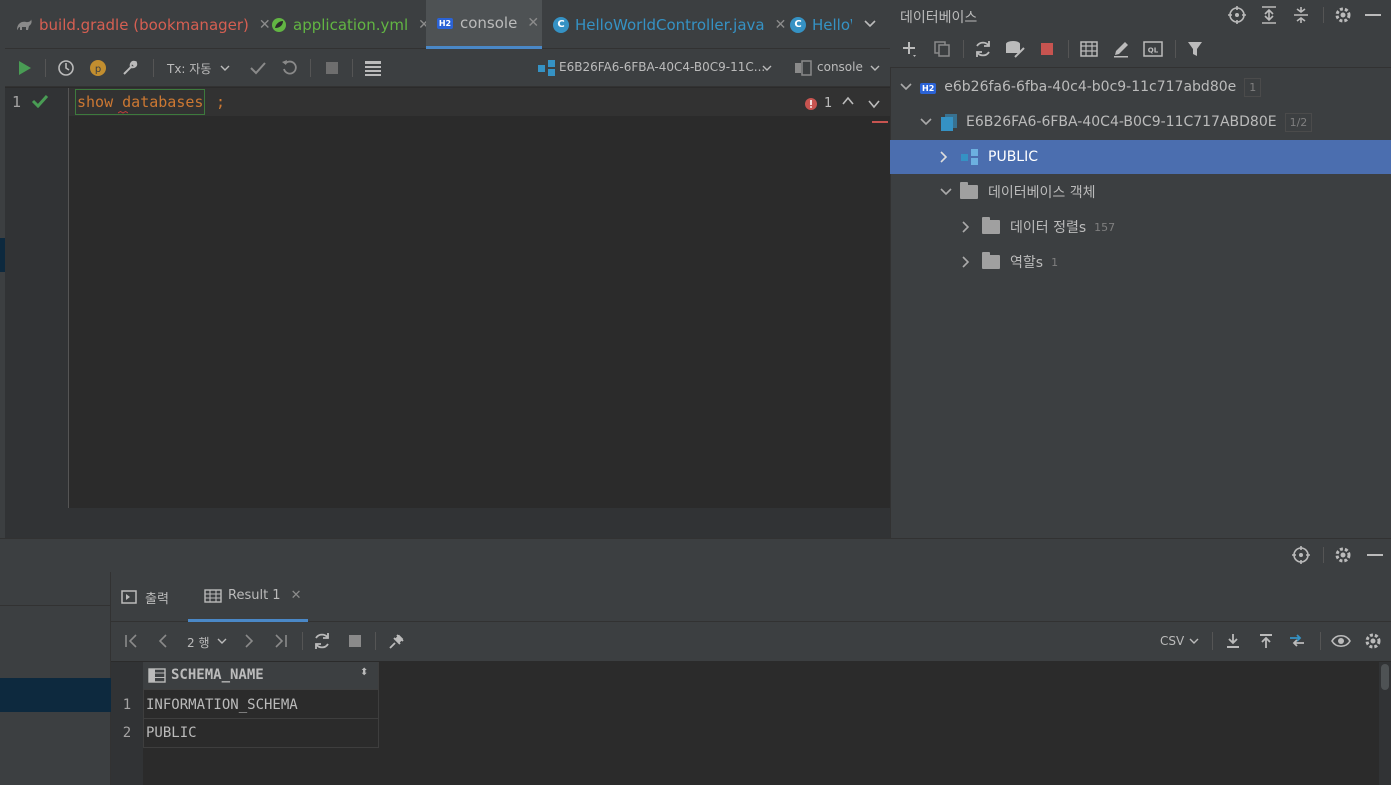 This screenshot has width=1391, height=785. I want to click on tree-database-objects: 데이터베이스 객체, so click(1140, 192).